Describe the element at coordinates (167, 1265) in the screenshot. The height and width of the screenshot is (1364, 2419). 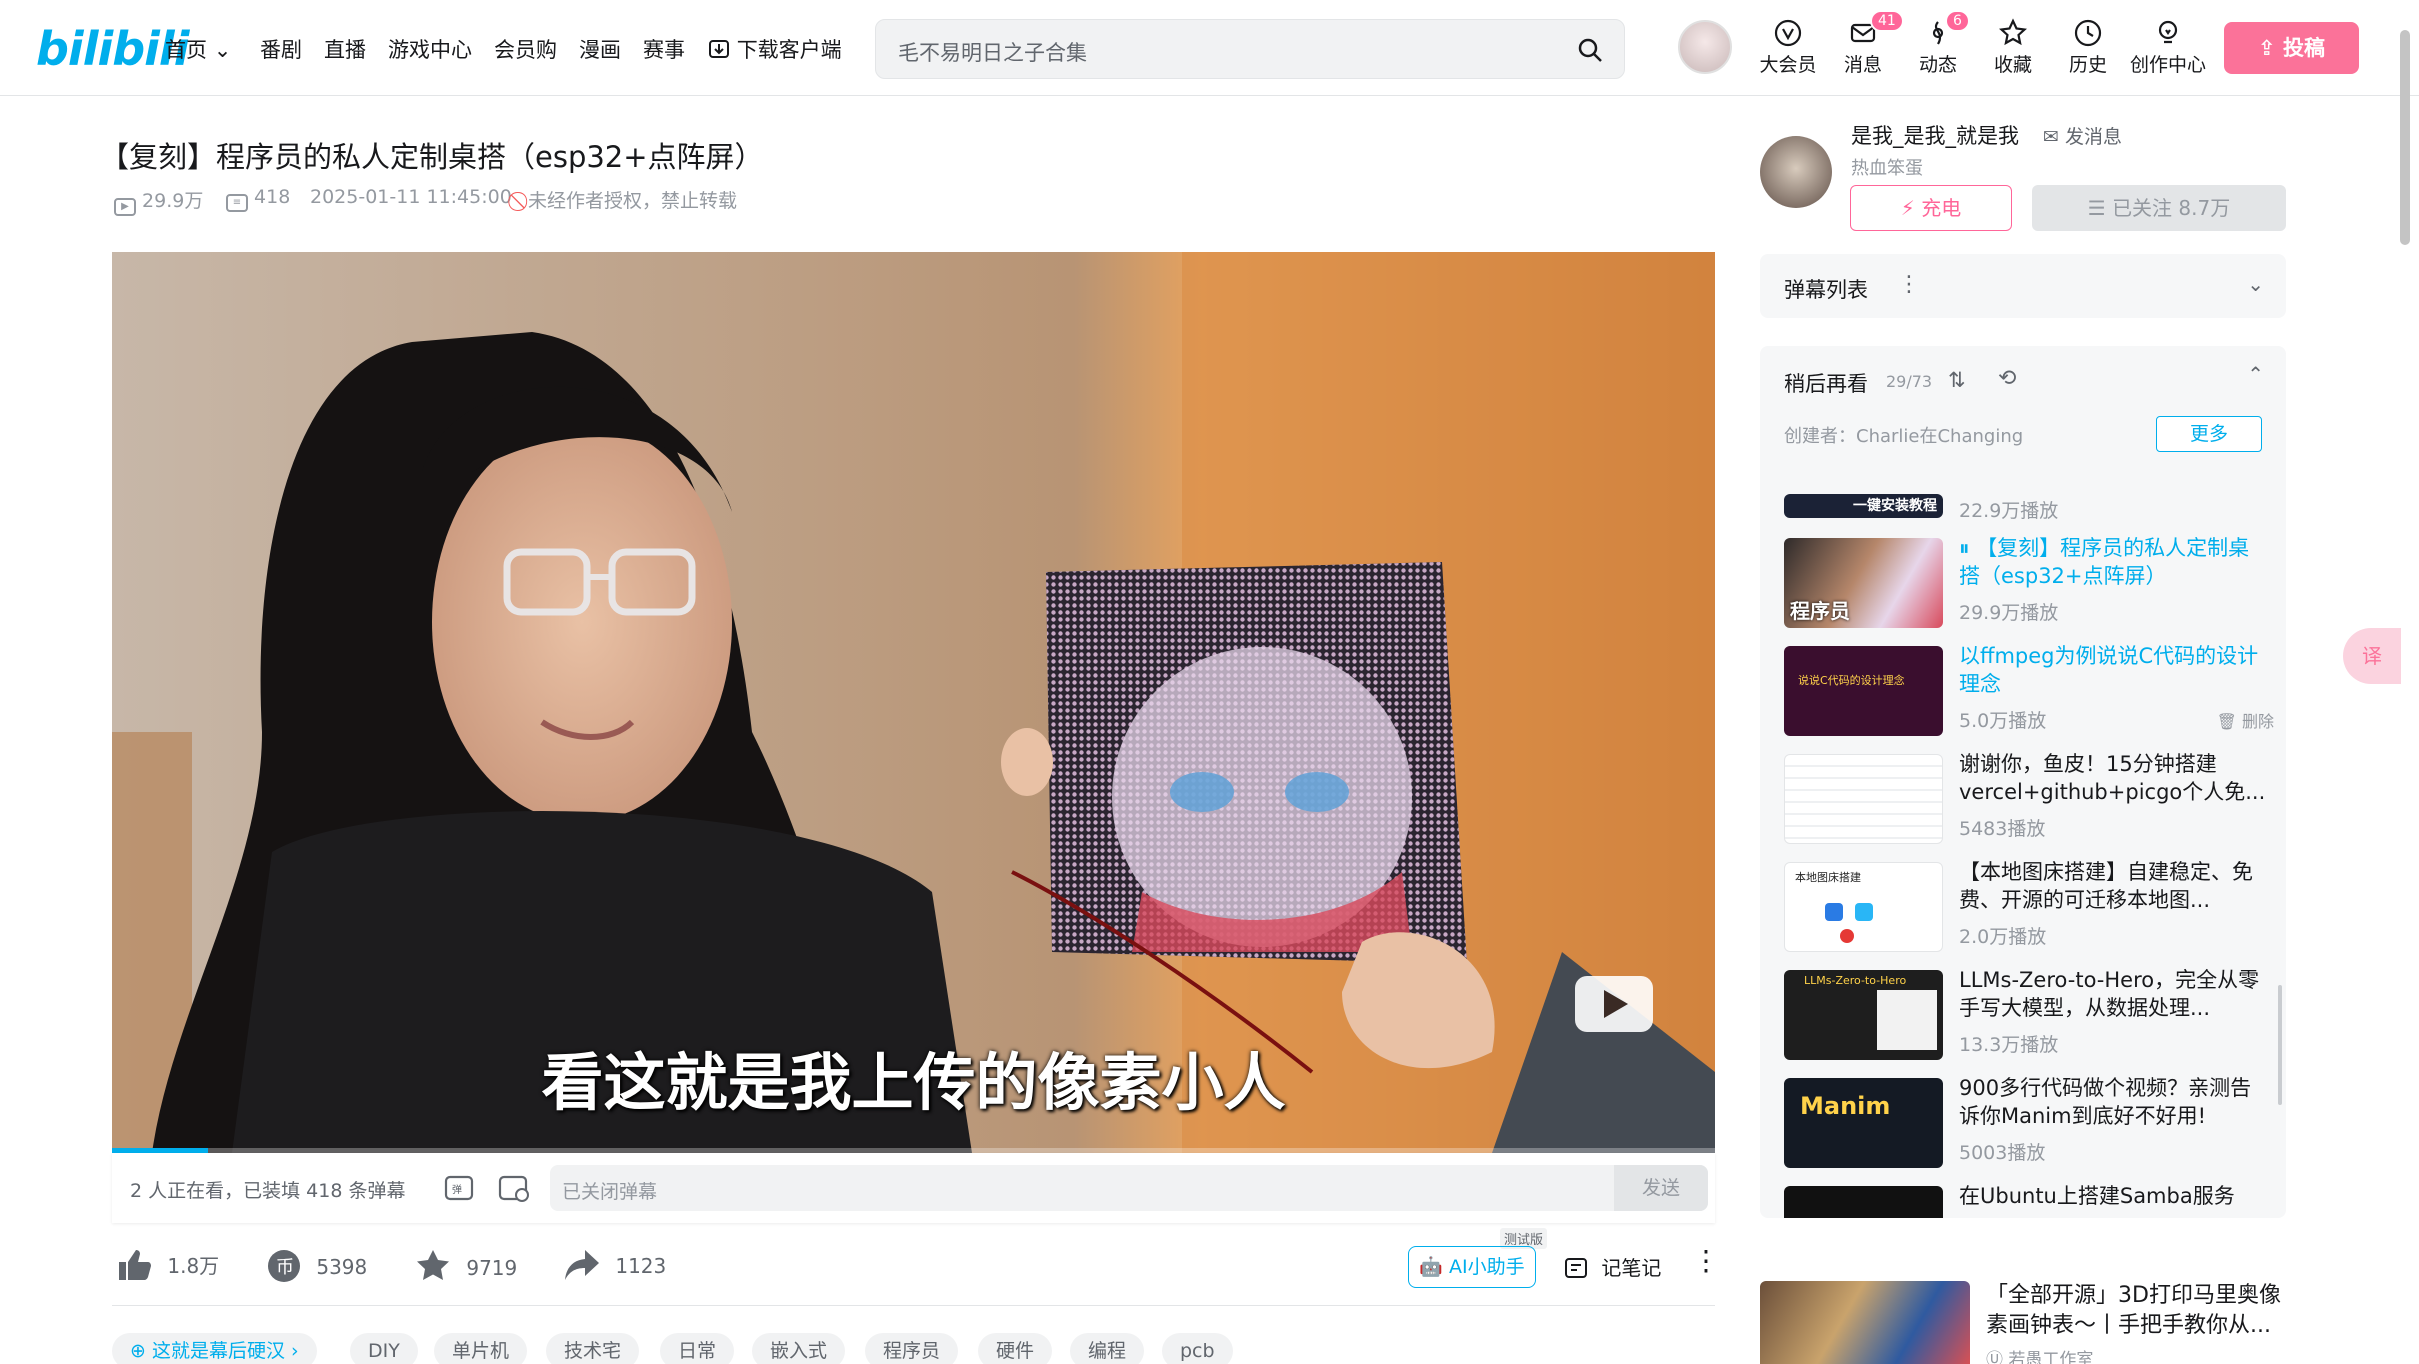
I see `like-button: 1.8万` at that location.